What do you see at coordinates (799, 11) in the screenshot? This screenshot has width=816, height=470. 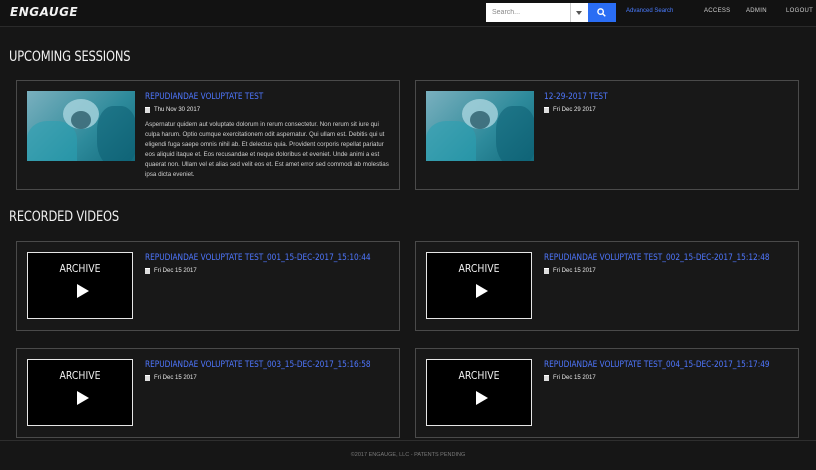 I see `nav-logout: LOGOUT` at bounding box center [799, 11].